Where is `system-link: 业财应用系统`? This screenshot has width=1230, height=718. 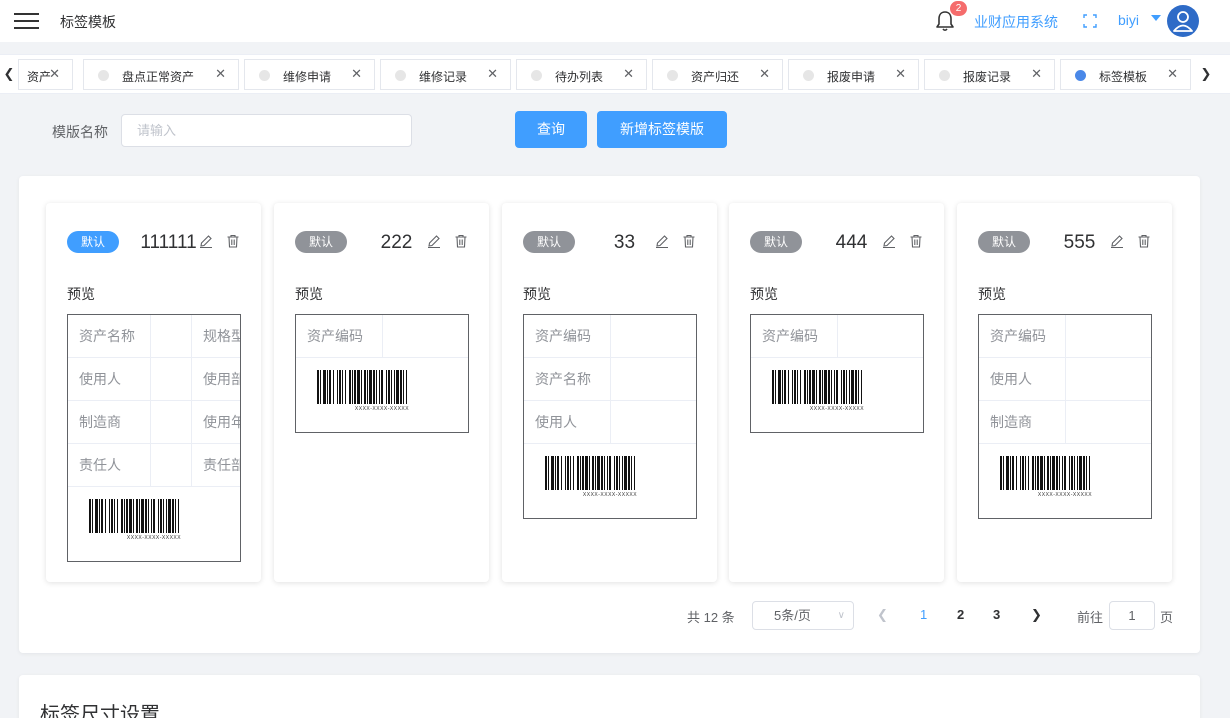
system-link: 业财应用系统 is located at coordinates (1016, 22).